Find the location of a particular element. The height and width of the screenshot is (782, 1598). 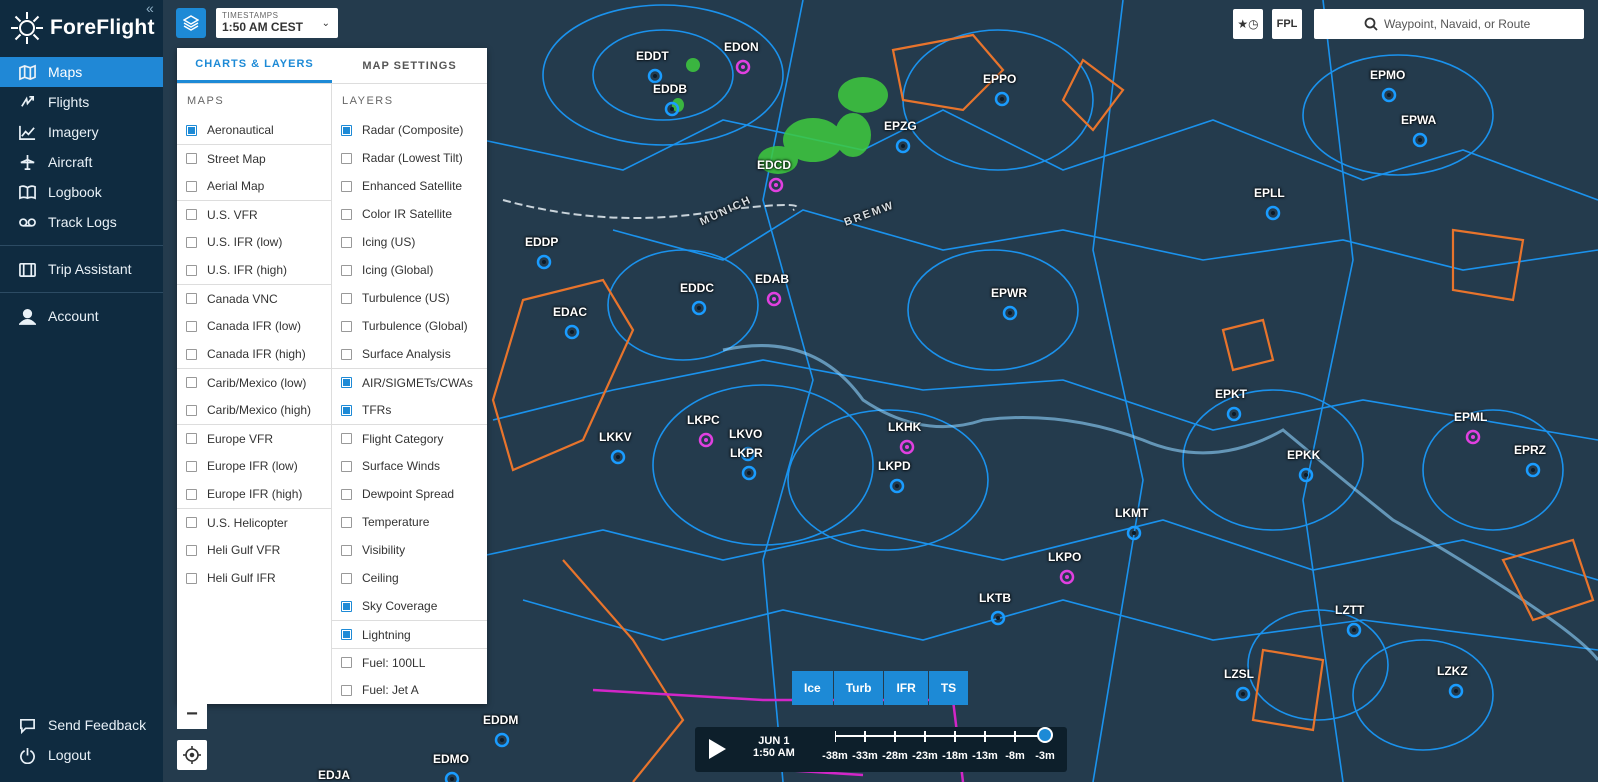

airport-label-edmo: EDMO is located at coordinates (451, 759).